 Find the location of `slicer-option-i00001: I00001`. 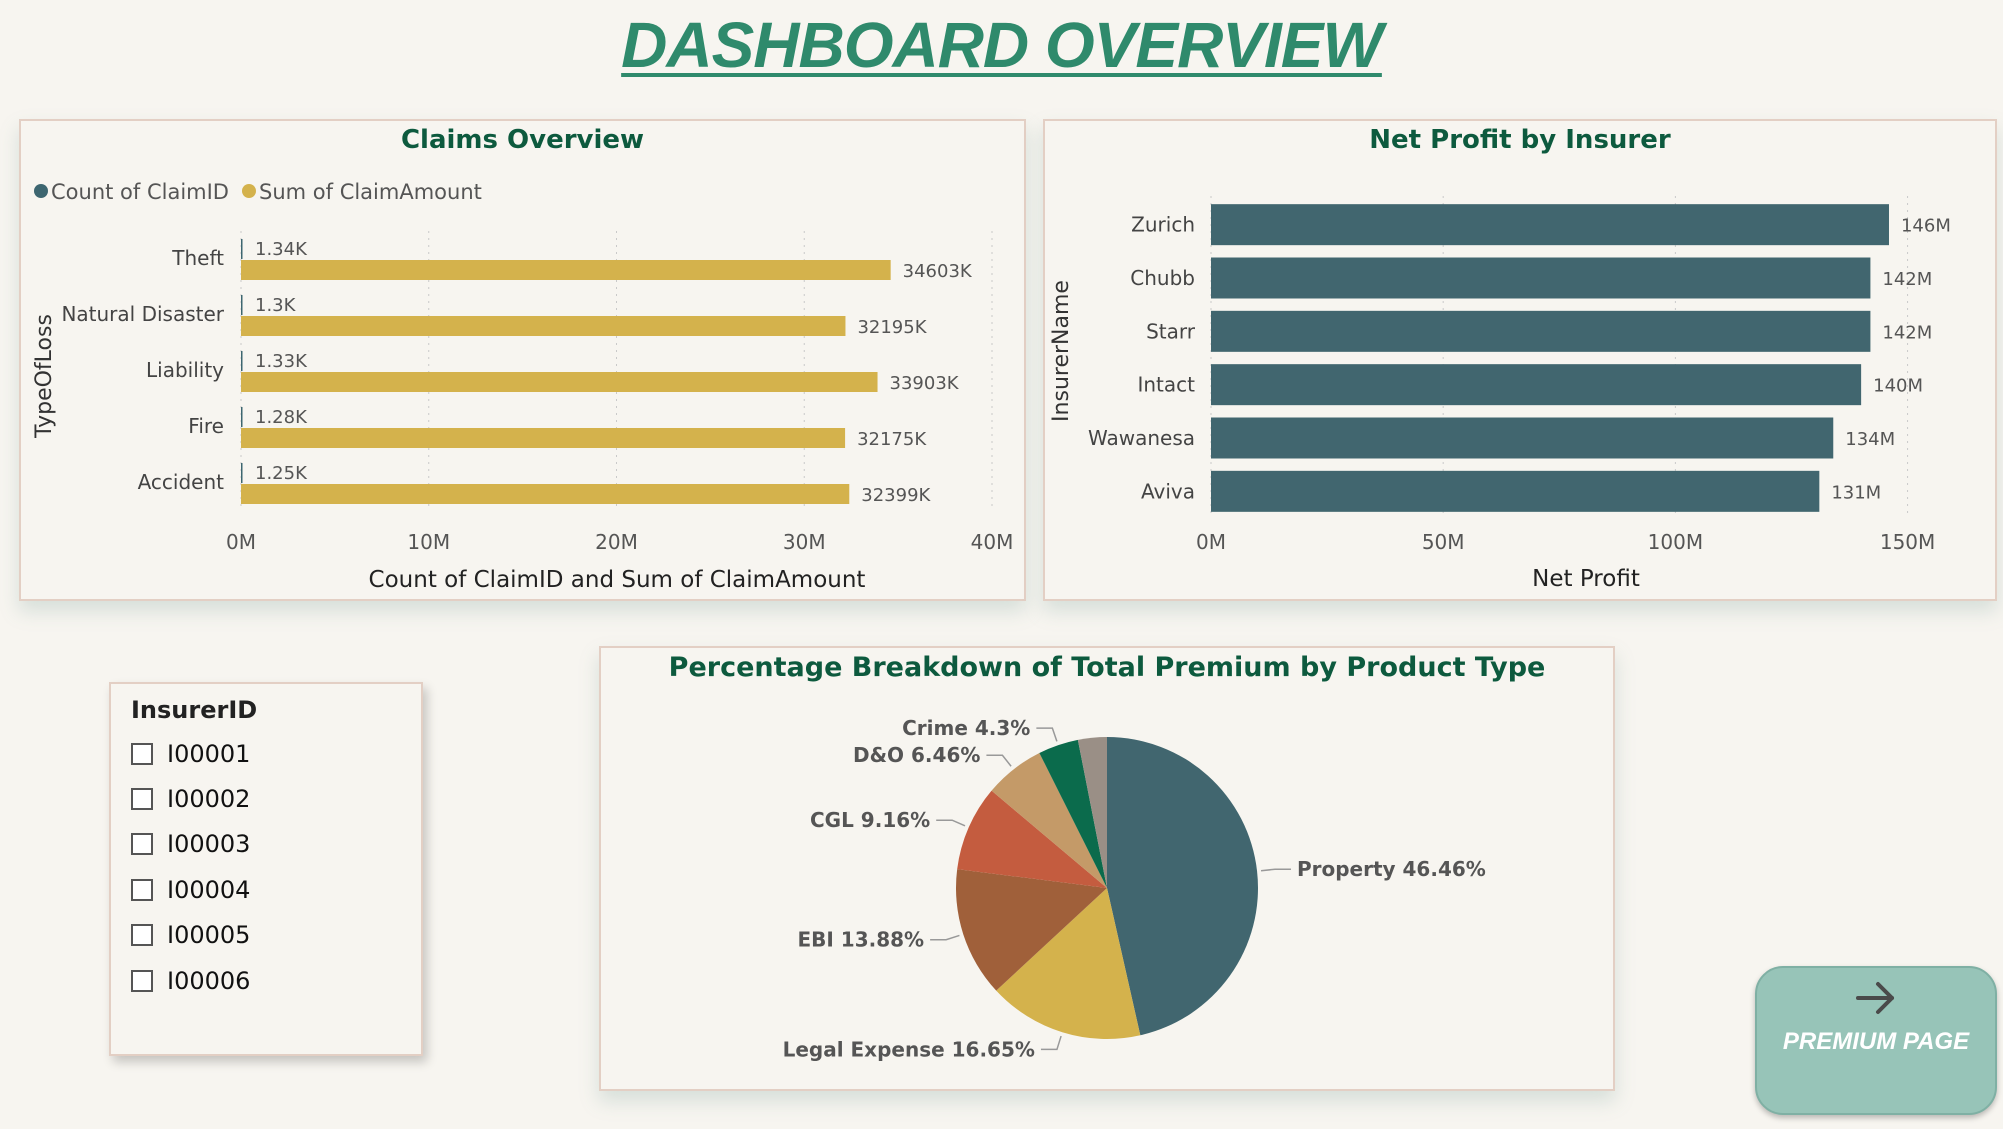

slicer-option-i00001: I00001 is located at coordinates (190, 754).